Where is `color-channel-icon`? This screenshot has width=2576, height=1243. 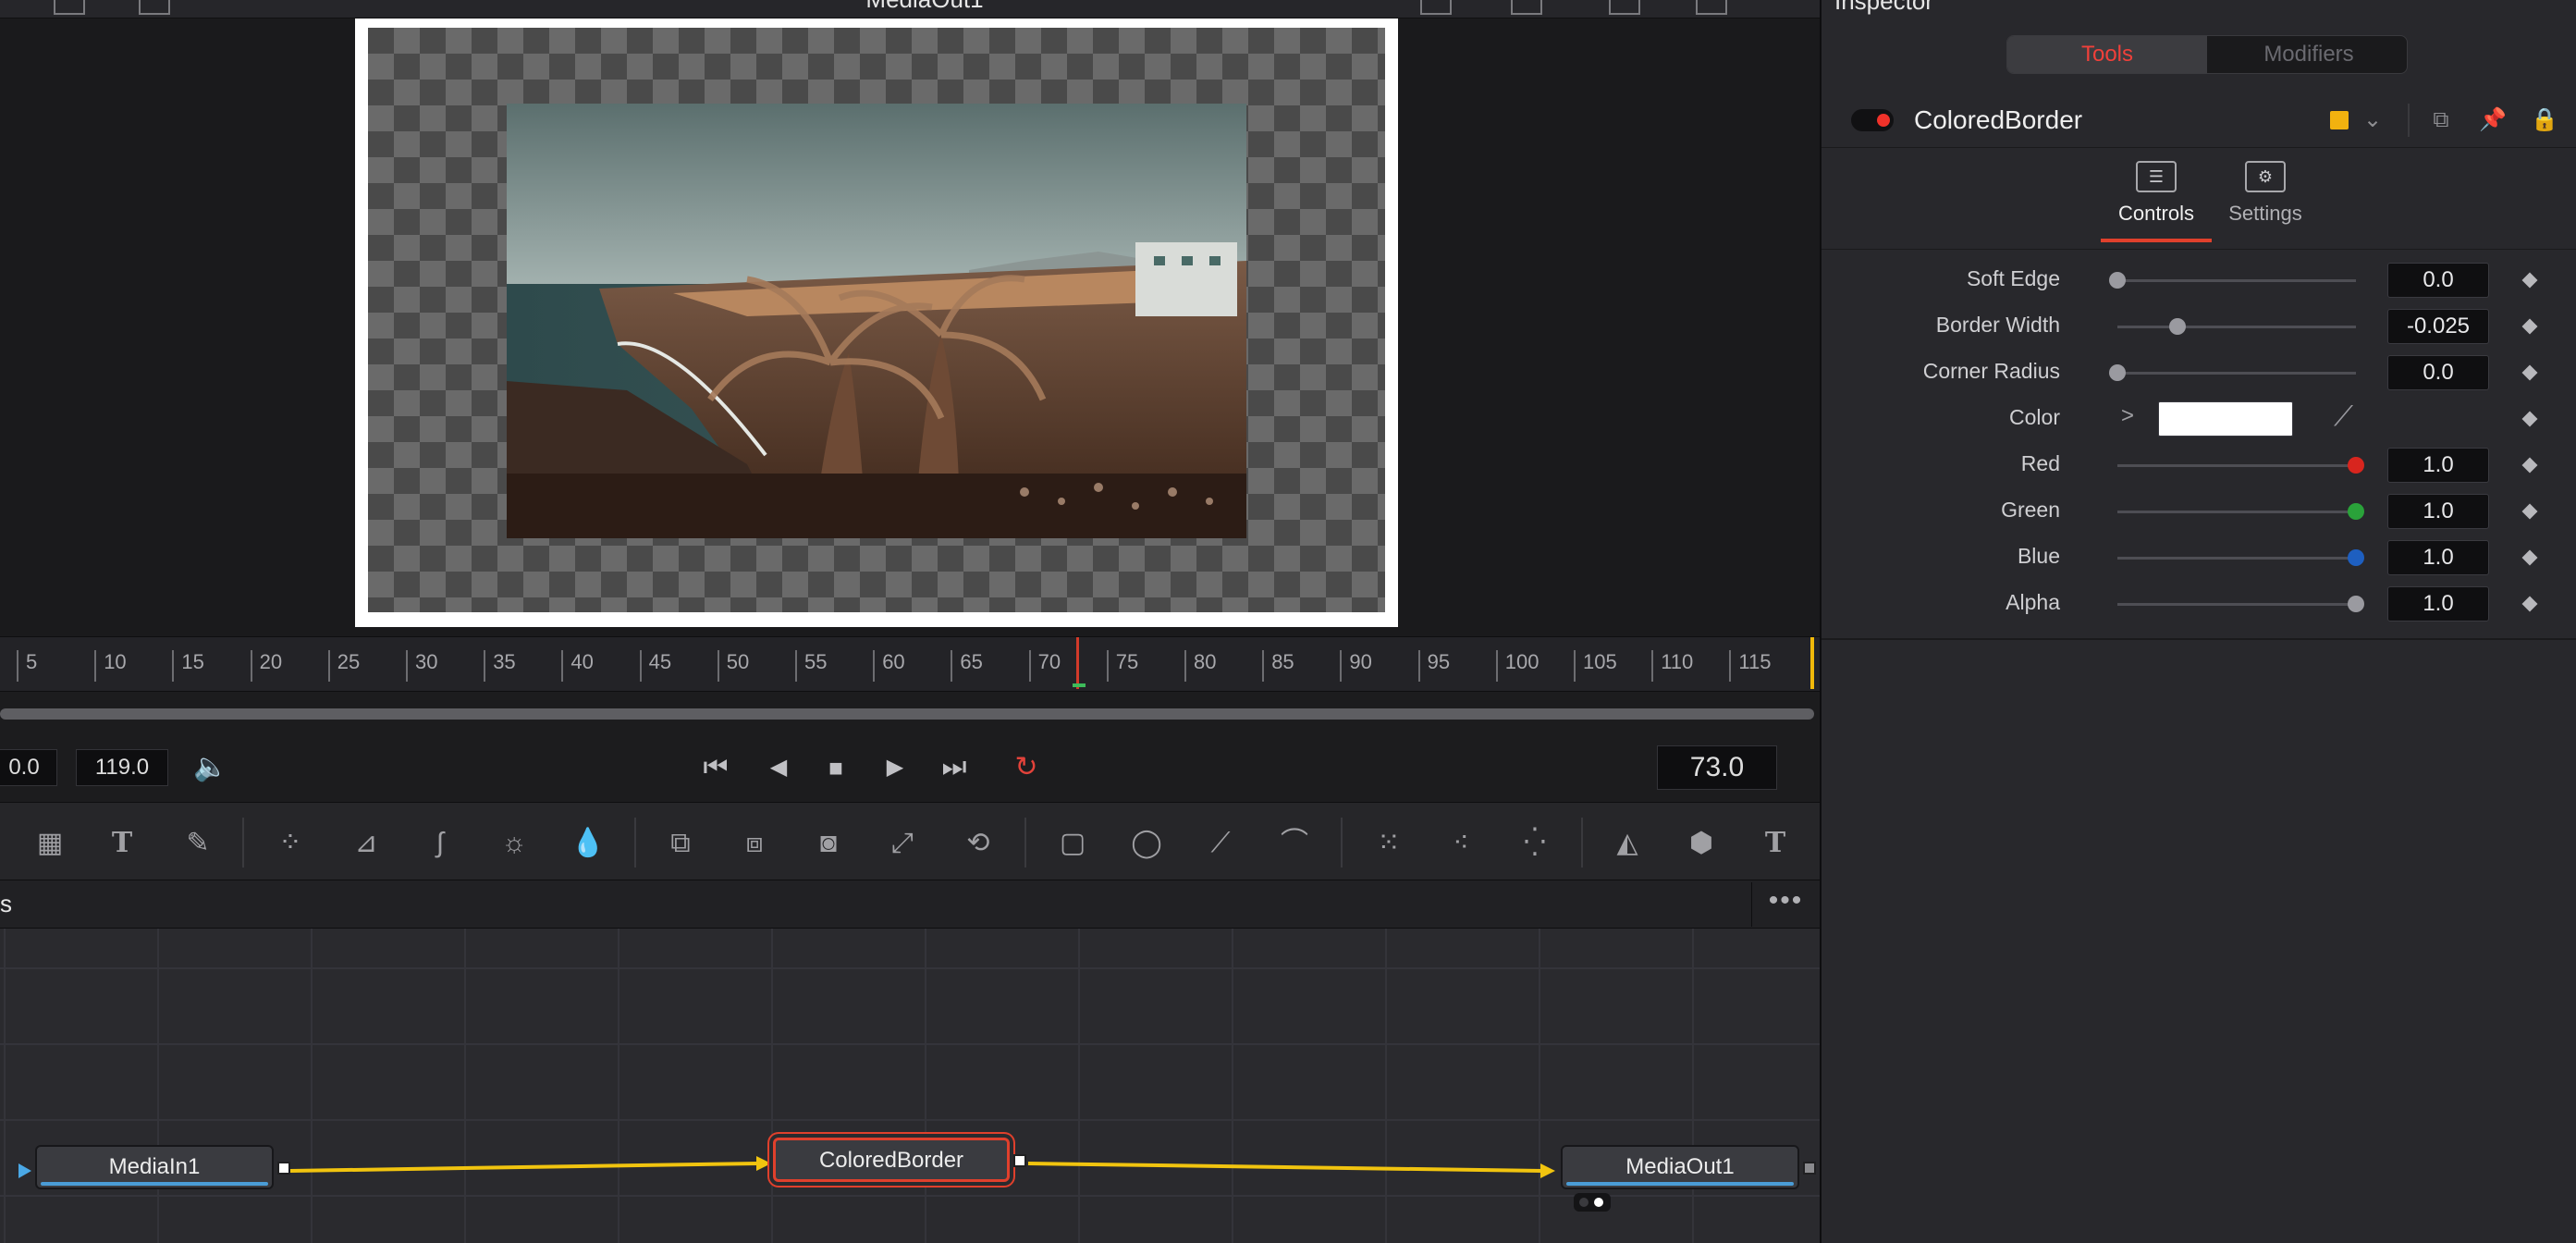 color-channel-icon is located at coordinates (1526, 7).